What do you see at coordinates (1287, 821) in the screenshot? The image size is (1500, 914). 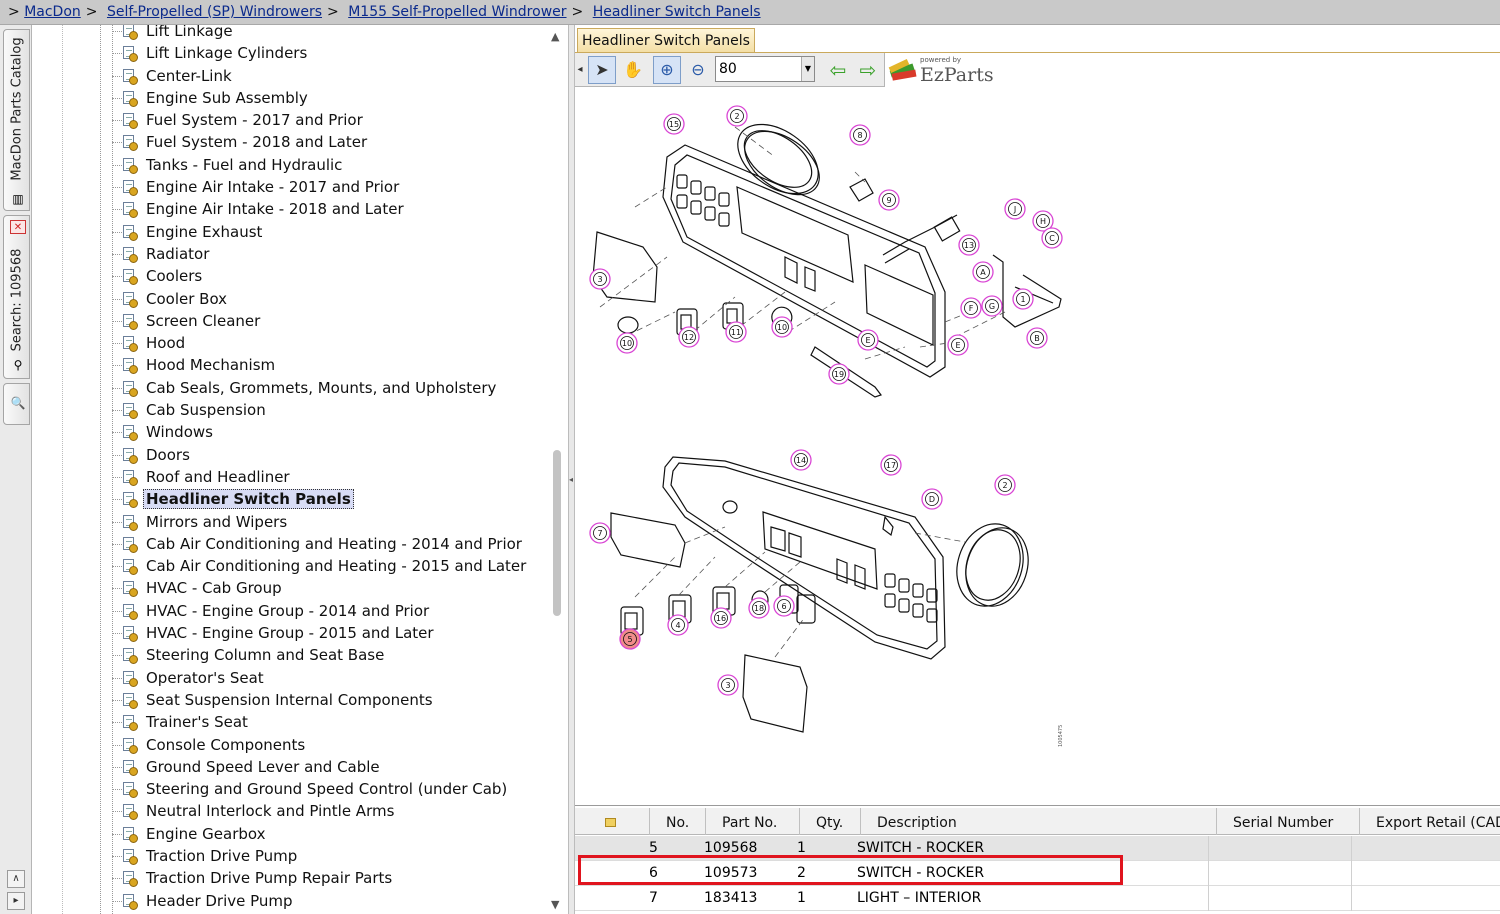 I see `grid-col-serial: Serial Number` at bounding box center [1287, 821].